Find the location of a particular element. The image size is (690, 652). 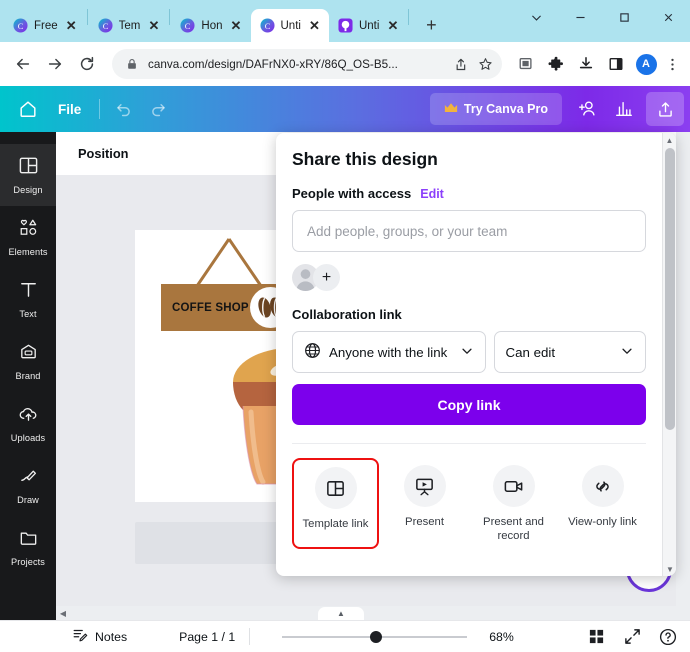

maximize-icon is located at coordinates (624, 17).